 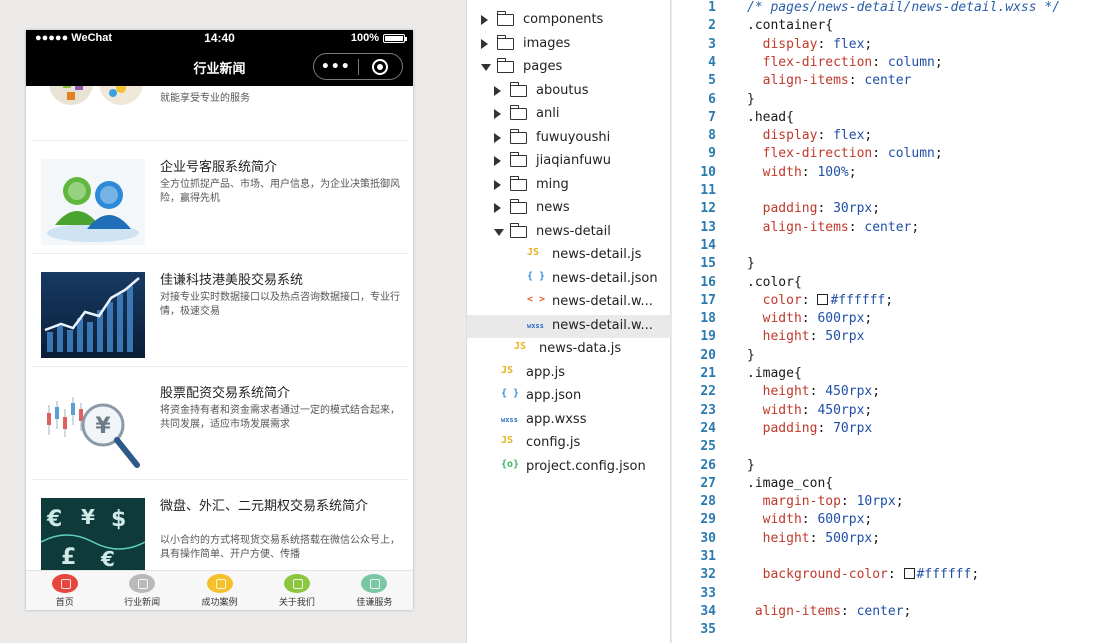 What do you see at coordinates (569, 279) in the screenshot?
I see `tree-file: { } news-detail.json` at bounding box center [569, 279].